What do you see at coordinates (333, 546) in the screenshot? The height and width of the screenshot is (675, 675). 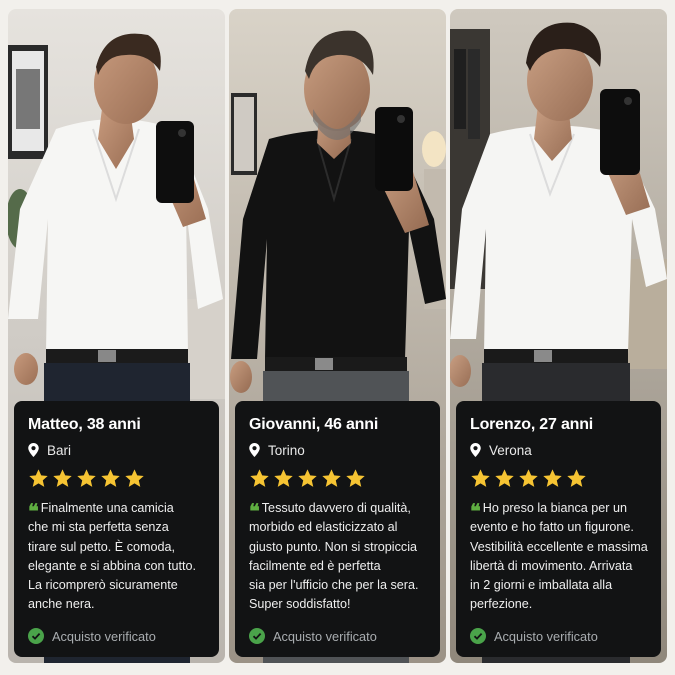 I see `review-line: giusto punto. Non si stropiccia` at bounding box center [333, 546].